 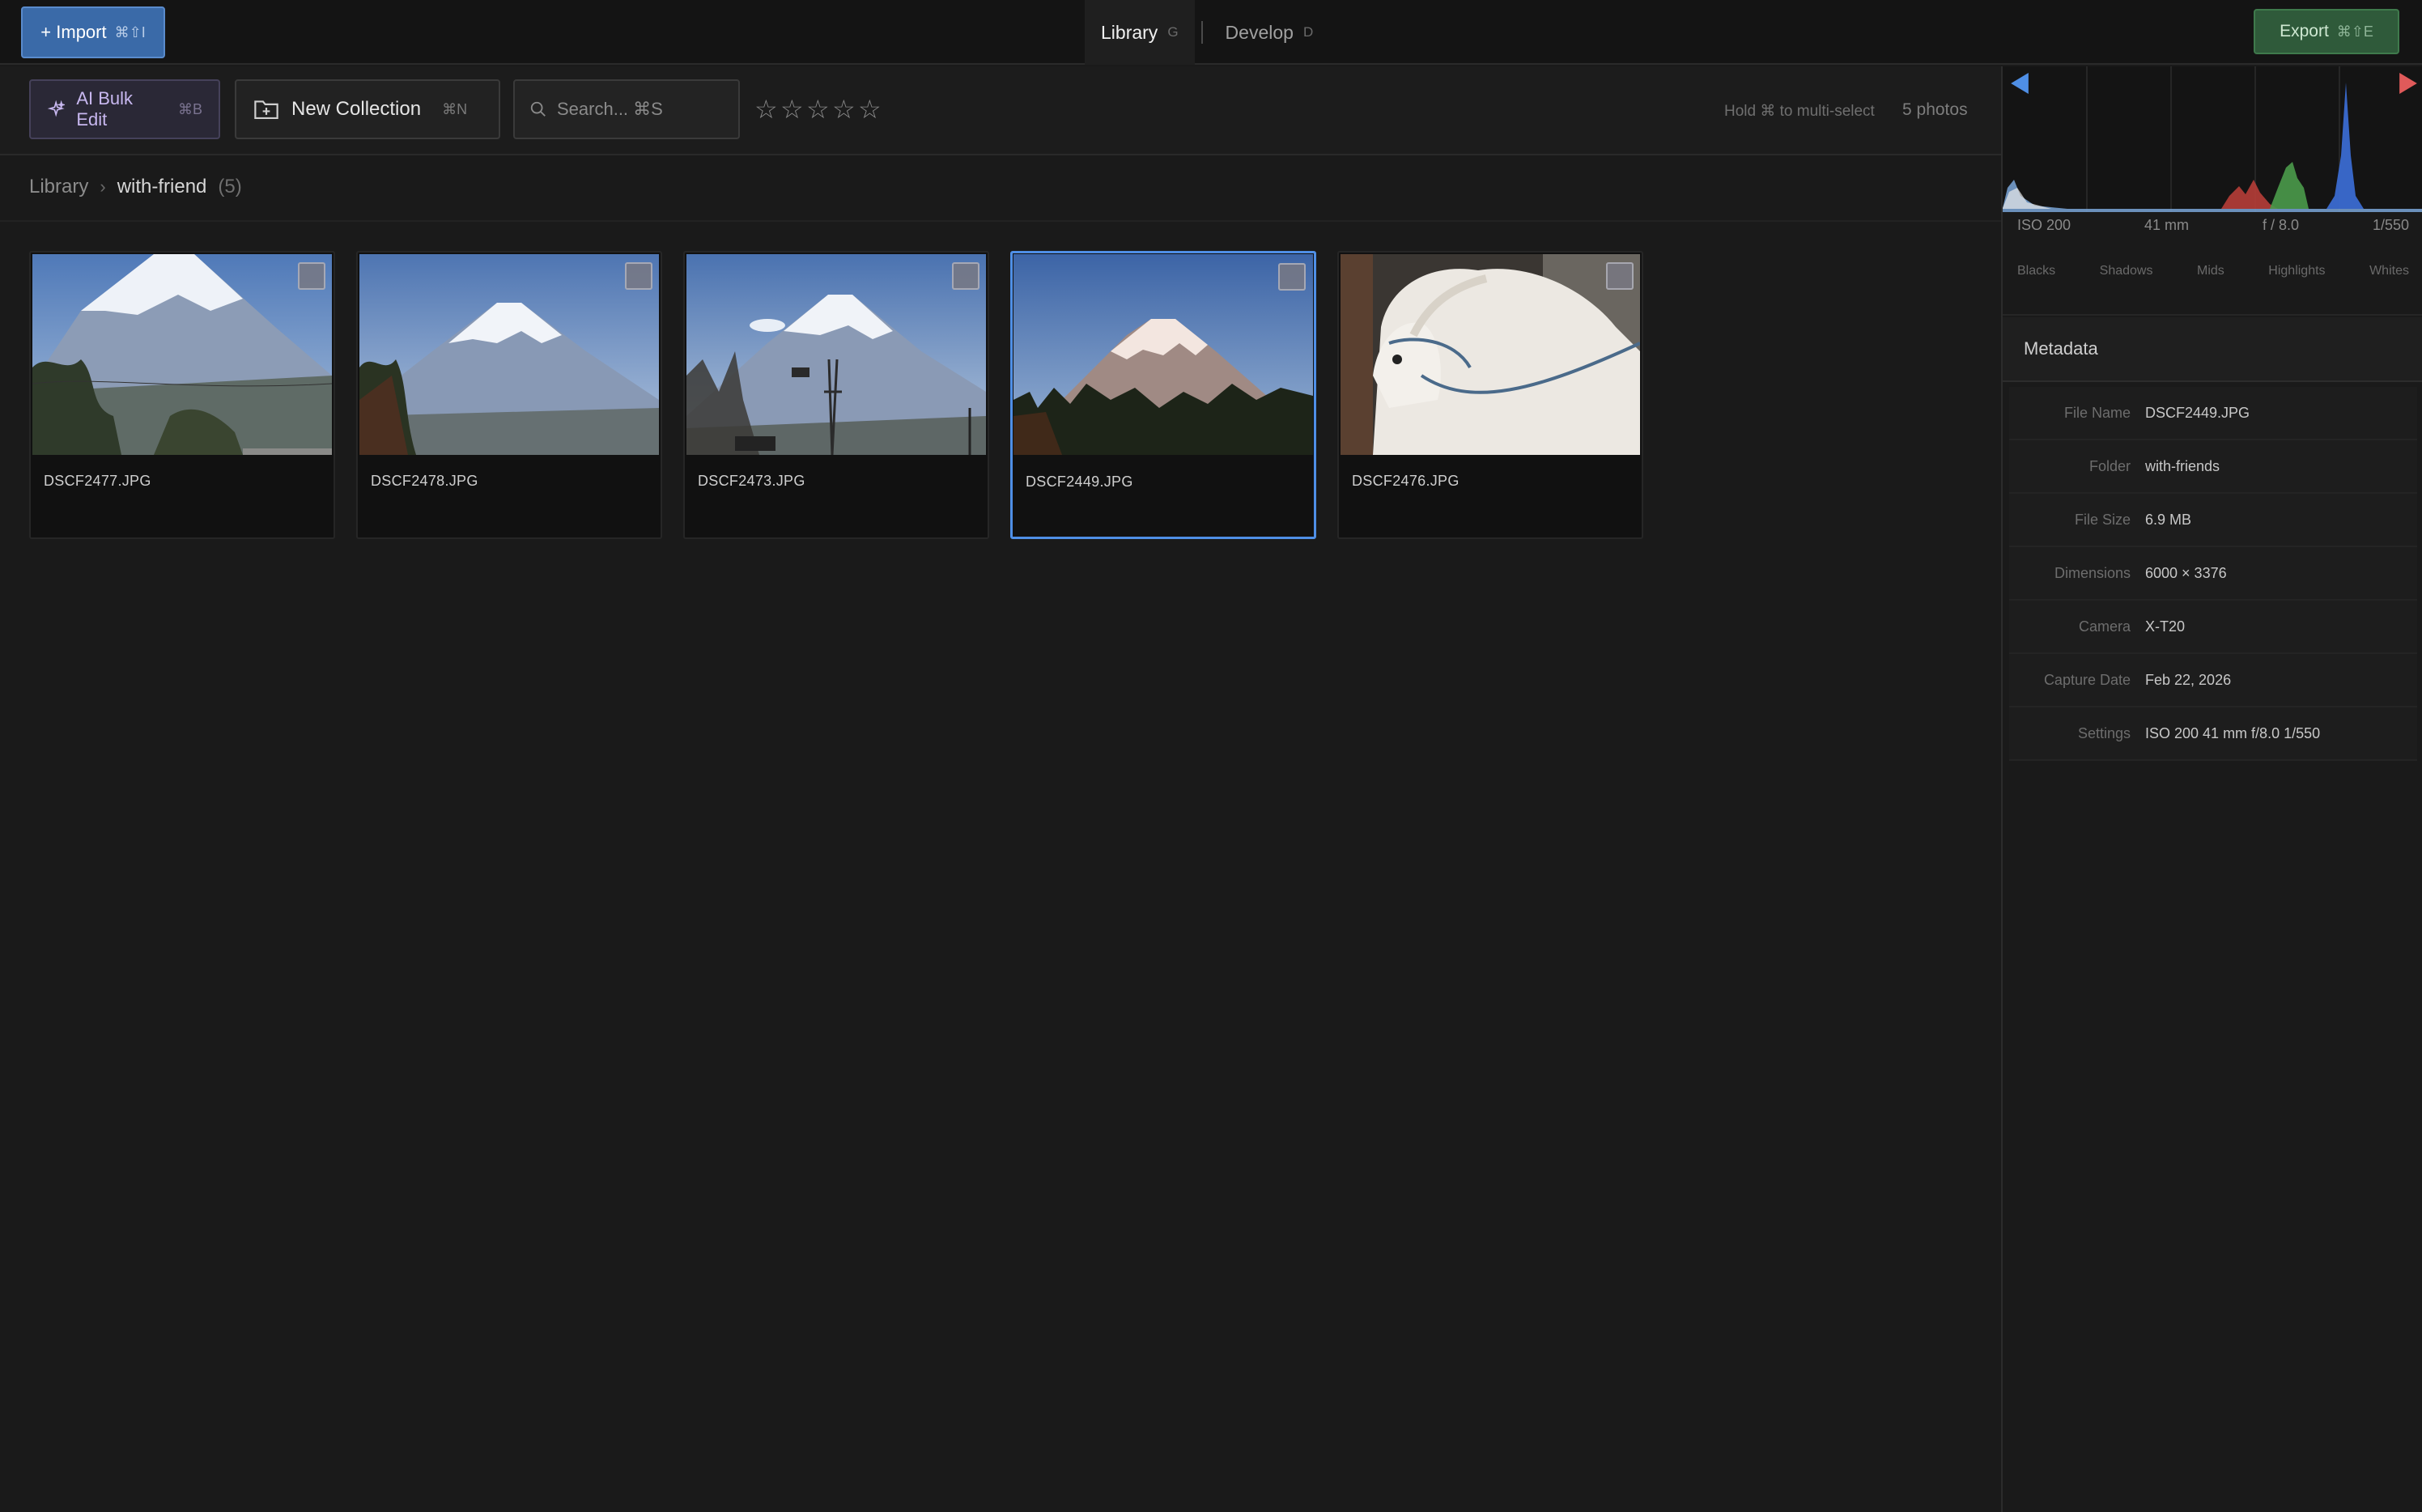 I want to click on ai-bulk-edit-shortcut: ⌘B, so click(x=189, y=108).